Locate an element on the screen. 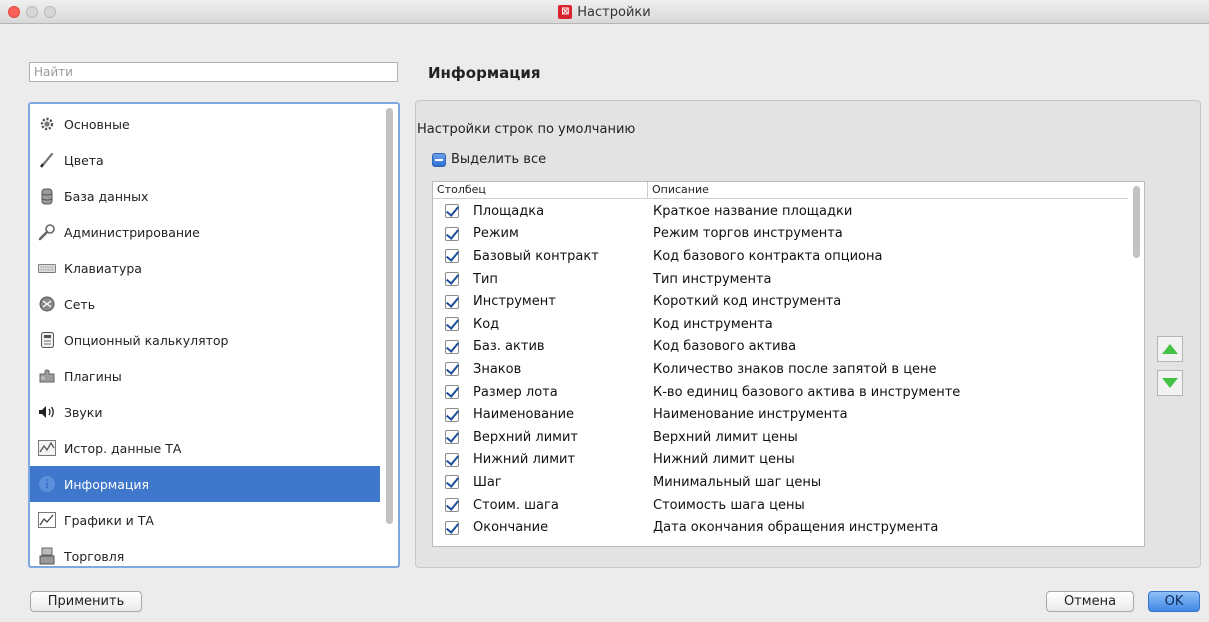  sidebar-item-option-calculator: Опционный калькулятор is located at coordinates (205, 340).